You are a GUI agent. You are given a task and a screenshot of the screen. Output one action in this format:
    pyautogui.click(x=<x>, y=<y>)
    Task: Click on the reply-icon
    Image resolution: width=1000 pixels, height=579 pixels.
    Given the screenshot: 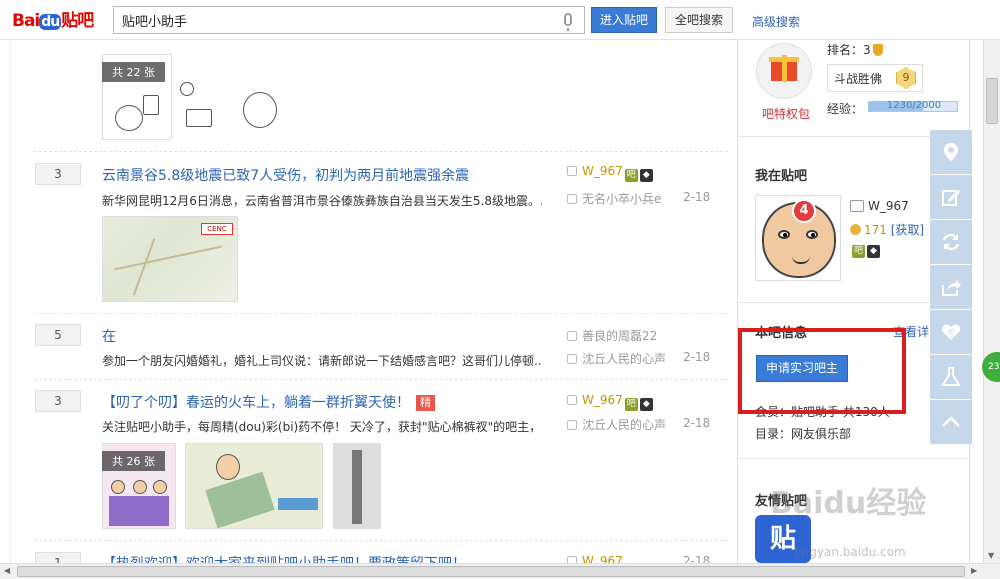 What is the action you would take?
    pyautogui.click(x=572, y=359)
    